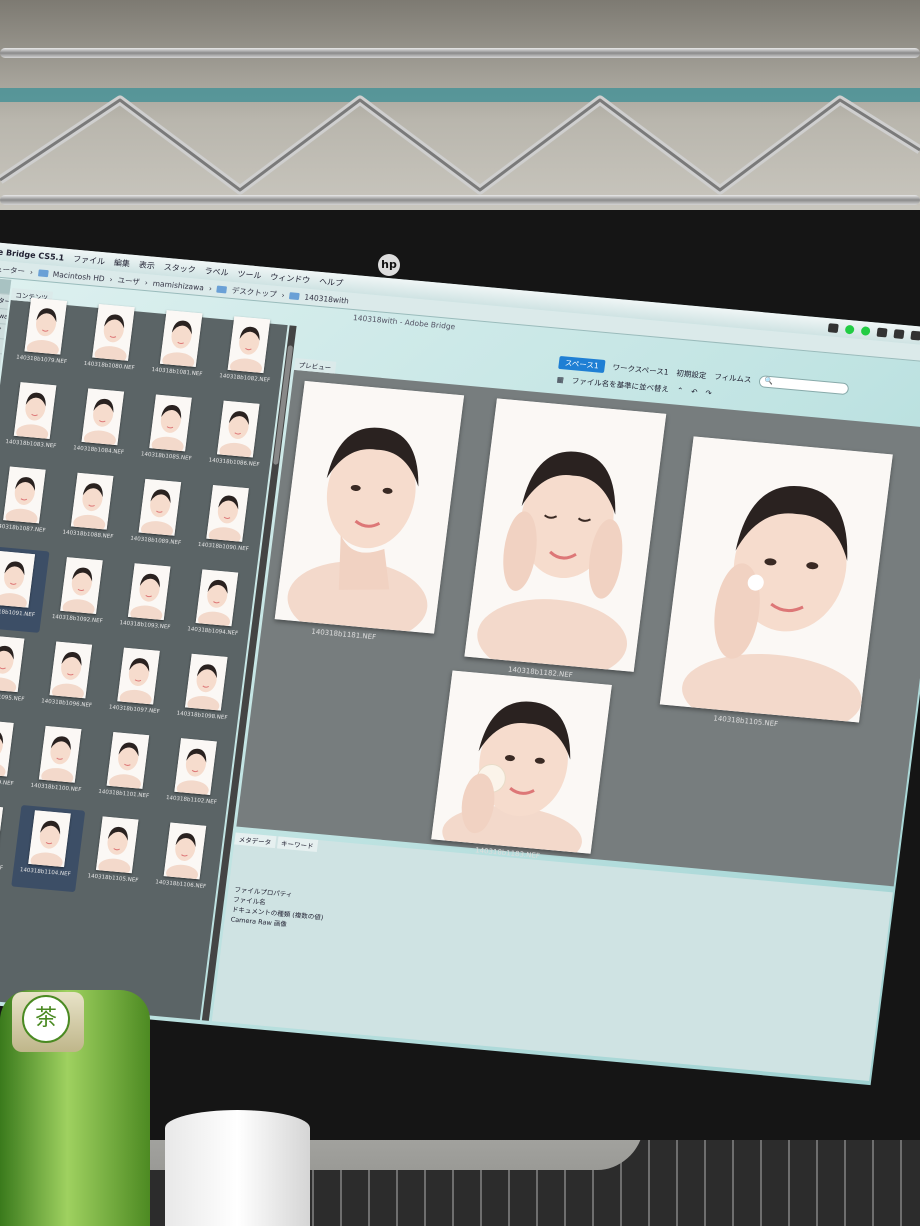 This screenshot has width=920, height=1226. I want to click on thumbnail-item: 140318b1081.NEF, so click(180, 348).